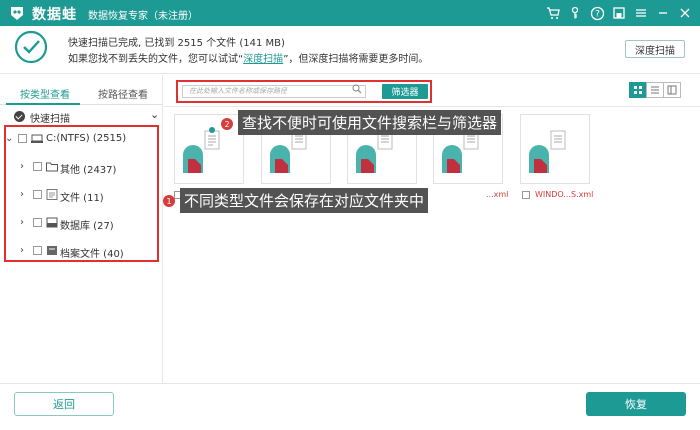 This screenshot has width=700, height=430. What do you see at coordinates (641, 13) in the screenshot?
I see `menu-icon` at bounding box center [641, 13].